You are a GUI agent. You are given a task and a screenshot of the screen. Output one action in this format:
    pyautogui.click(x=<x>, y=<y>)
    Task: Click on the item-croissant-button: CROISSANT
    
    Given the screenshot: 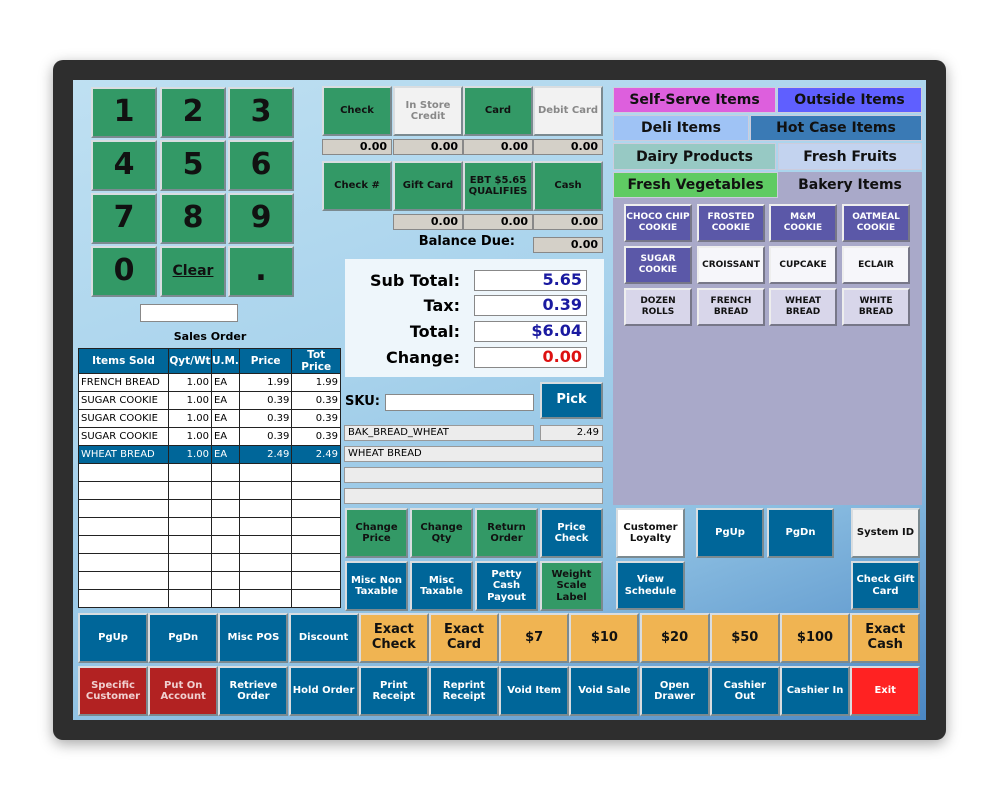 What is the action you would take?
    pyautogui.click(x=731, y=265)
    